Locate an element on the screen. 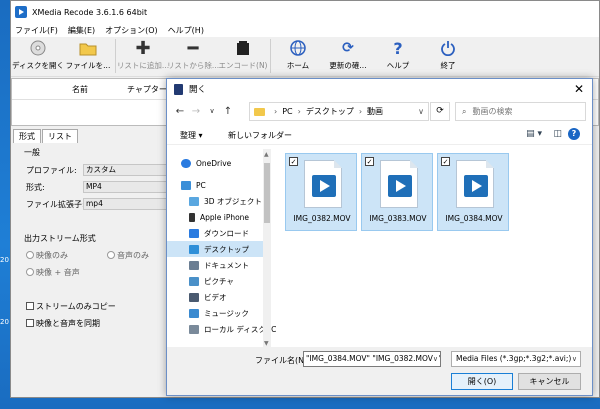 The width and height of the screenshot is (600, 409). search-placeholder: 動画の検索 is located at coordinates (492, 111).